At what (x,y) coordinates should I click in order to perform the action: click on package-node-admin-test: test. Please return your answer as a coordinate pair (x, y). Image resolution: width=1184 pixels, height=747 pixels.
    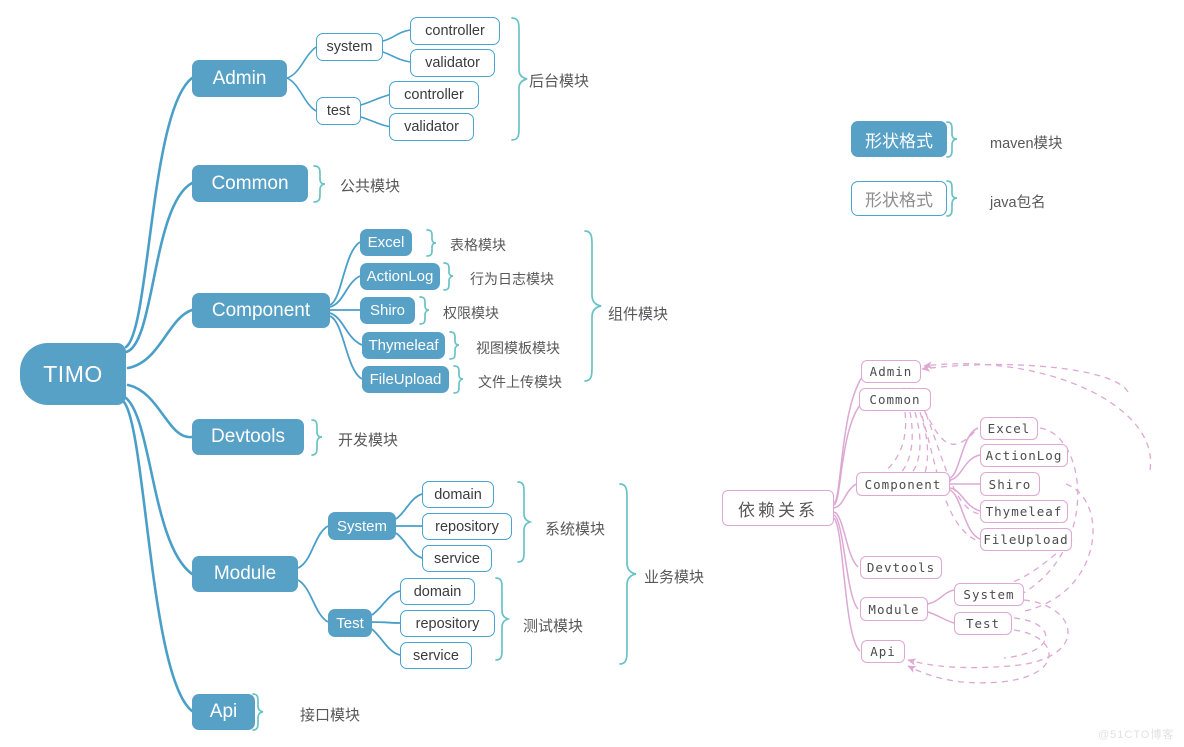
    Looking at the image, I should click on (338, 111).